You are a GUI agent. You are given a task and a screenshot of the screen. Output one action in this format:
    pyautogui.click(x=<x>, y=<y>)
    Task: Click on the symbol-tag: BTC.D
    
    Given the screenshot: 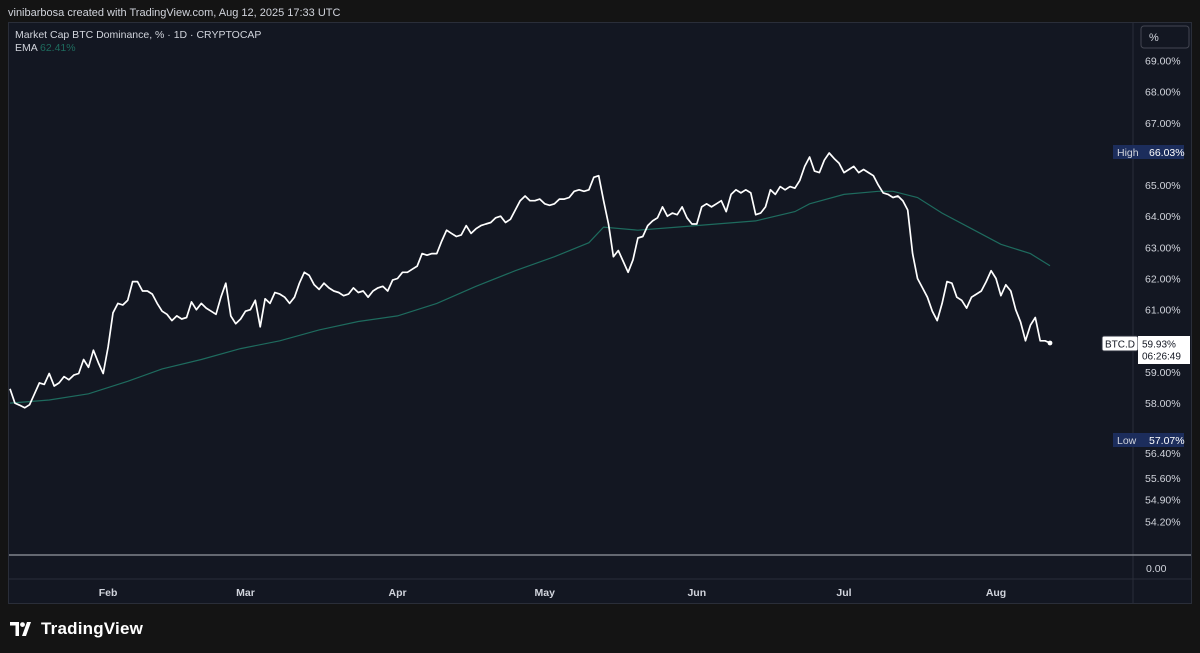 What is the action you would take?
    pyautogui.click(x=1120, y=345)
    